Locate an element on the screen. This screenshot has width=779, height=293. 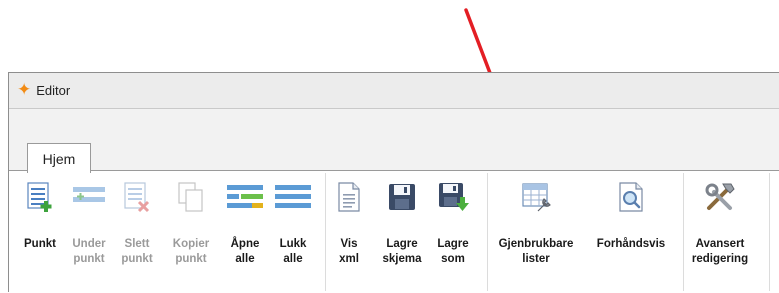
under-punkt-label: Under punkt is located at coordinates (89, 251).